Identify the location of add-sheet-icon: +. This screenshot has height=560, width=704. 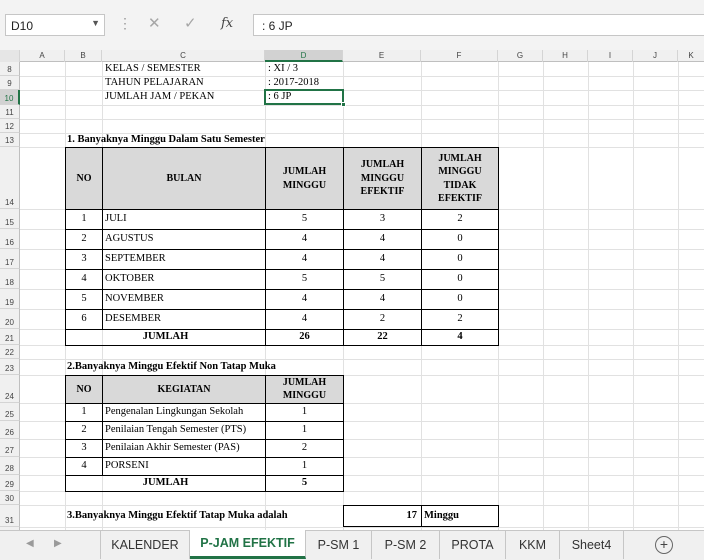
(664, 545).